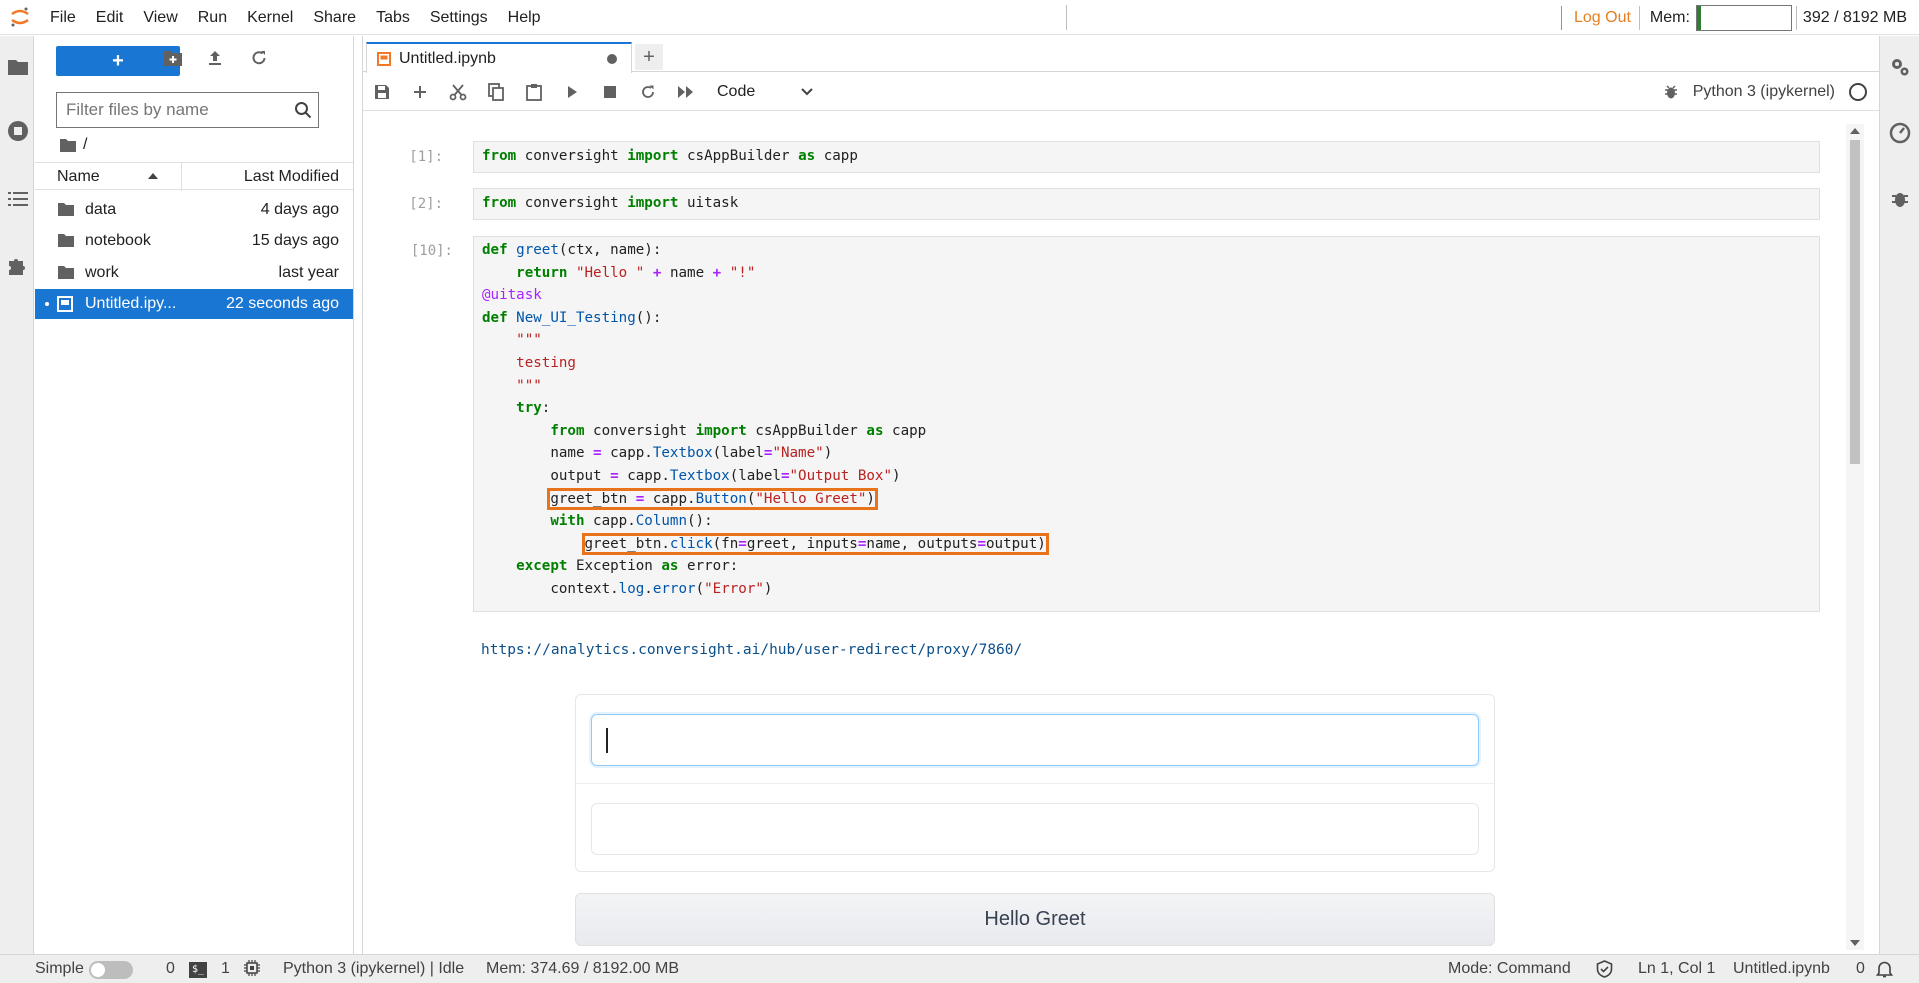  I want to click on paste-icon, so click(534, 92).